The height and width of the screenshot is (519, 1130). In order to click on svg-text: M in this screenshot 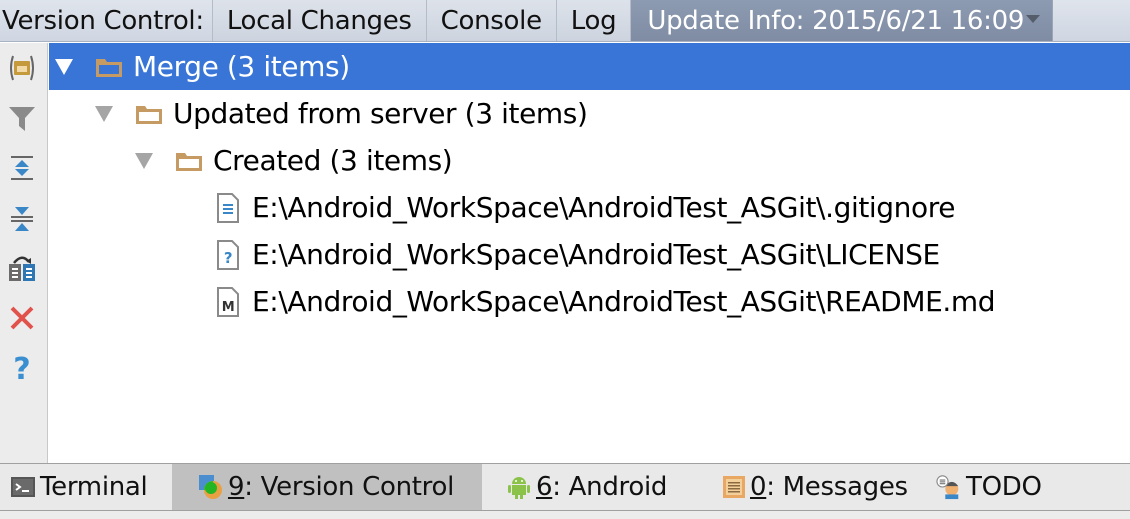, I will do `click(228, 307)`.